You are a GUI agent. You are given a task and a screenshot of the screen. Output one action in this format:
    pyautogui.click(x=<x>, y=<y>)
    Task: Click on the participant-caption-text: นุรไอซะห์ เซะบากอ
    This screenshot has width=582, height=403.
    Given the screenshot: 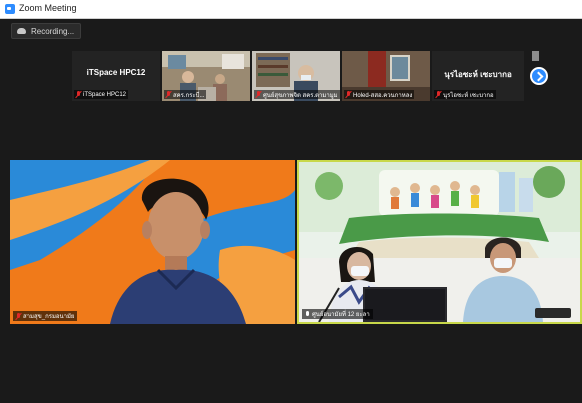 What is the action you would take?
    pyautogui.click(x=468, y=95)
    